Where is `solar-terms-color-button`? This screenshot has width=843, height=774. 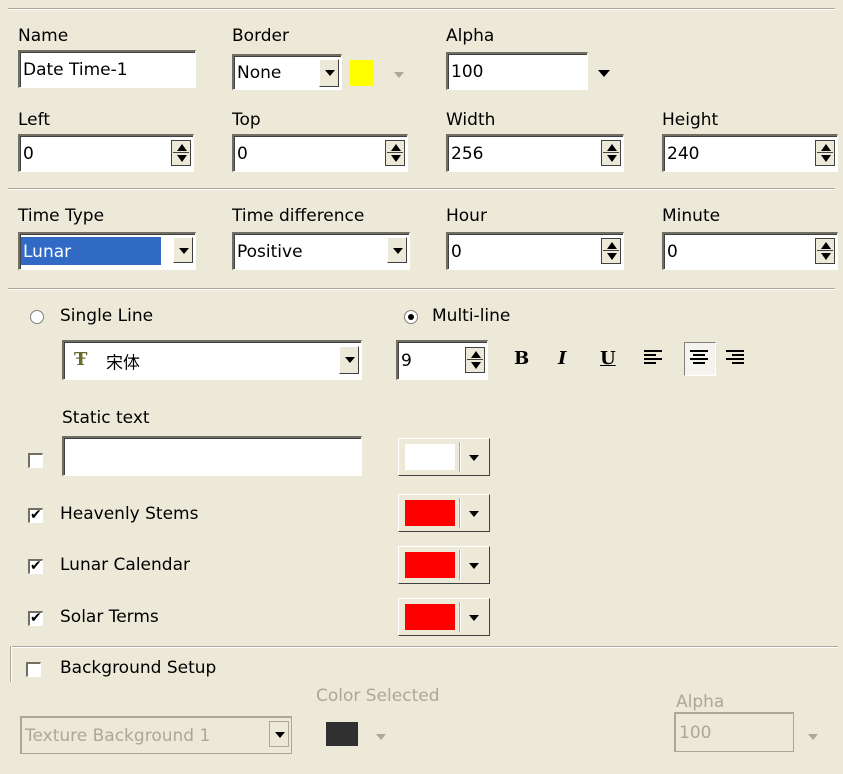
solar-terms-color-button is located at coordinates (444, 617).